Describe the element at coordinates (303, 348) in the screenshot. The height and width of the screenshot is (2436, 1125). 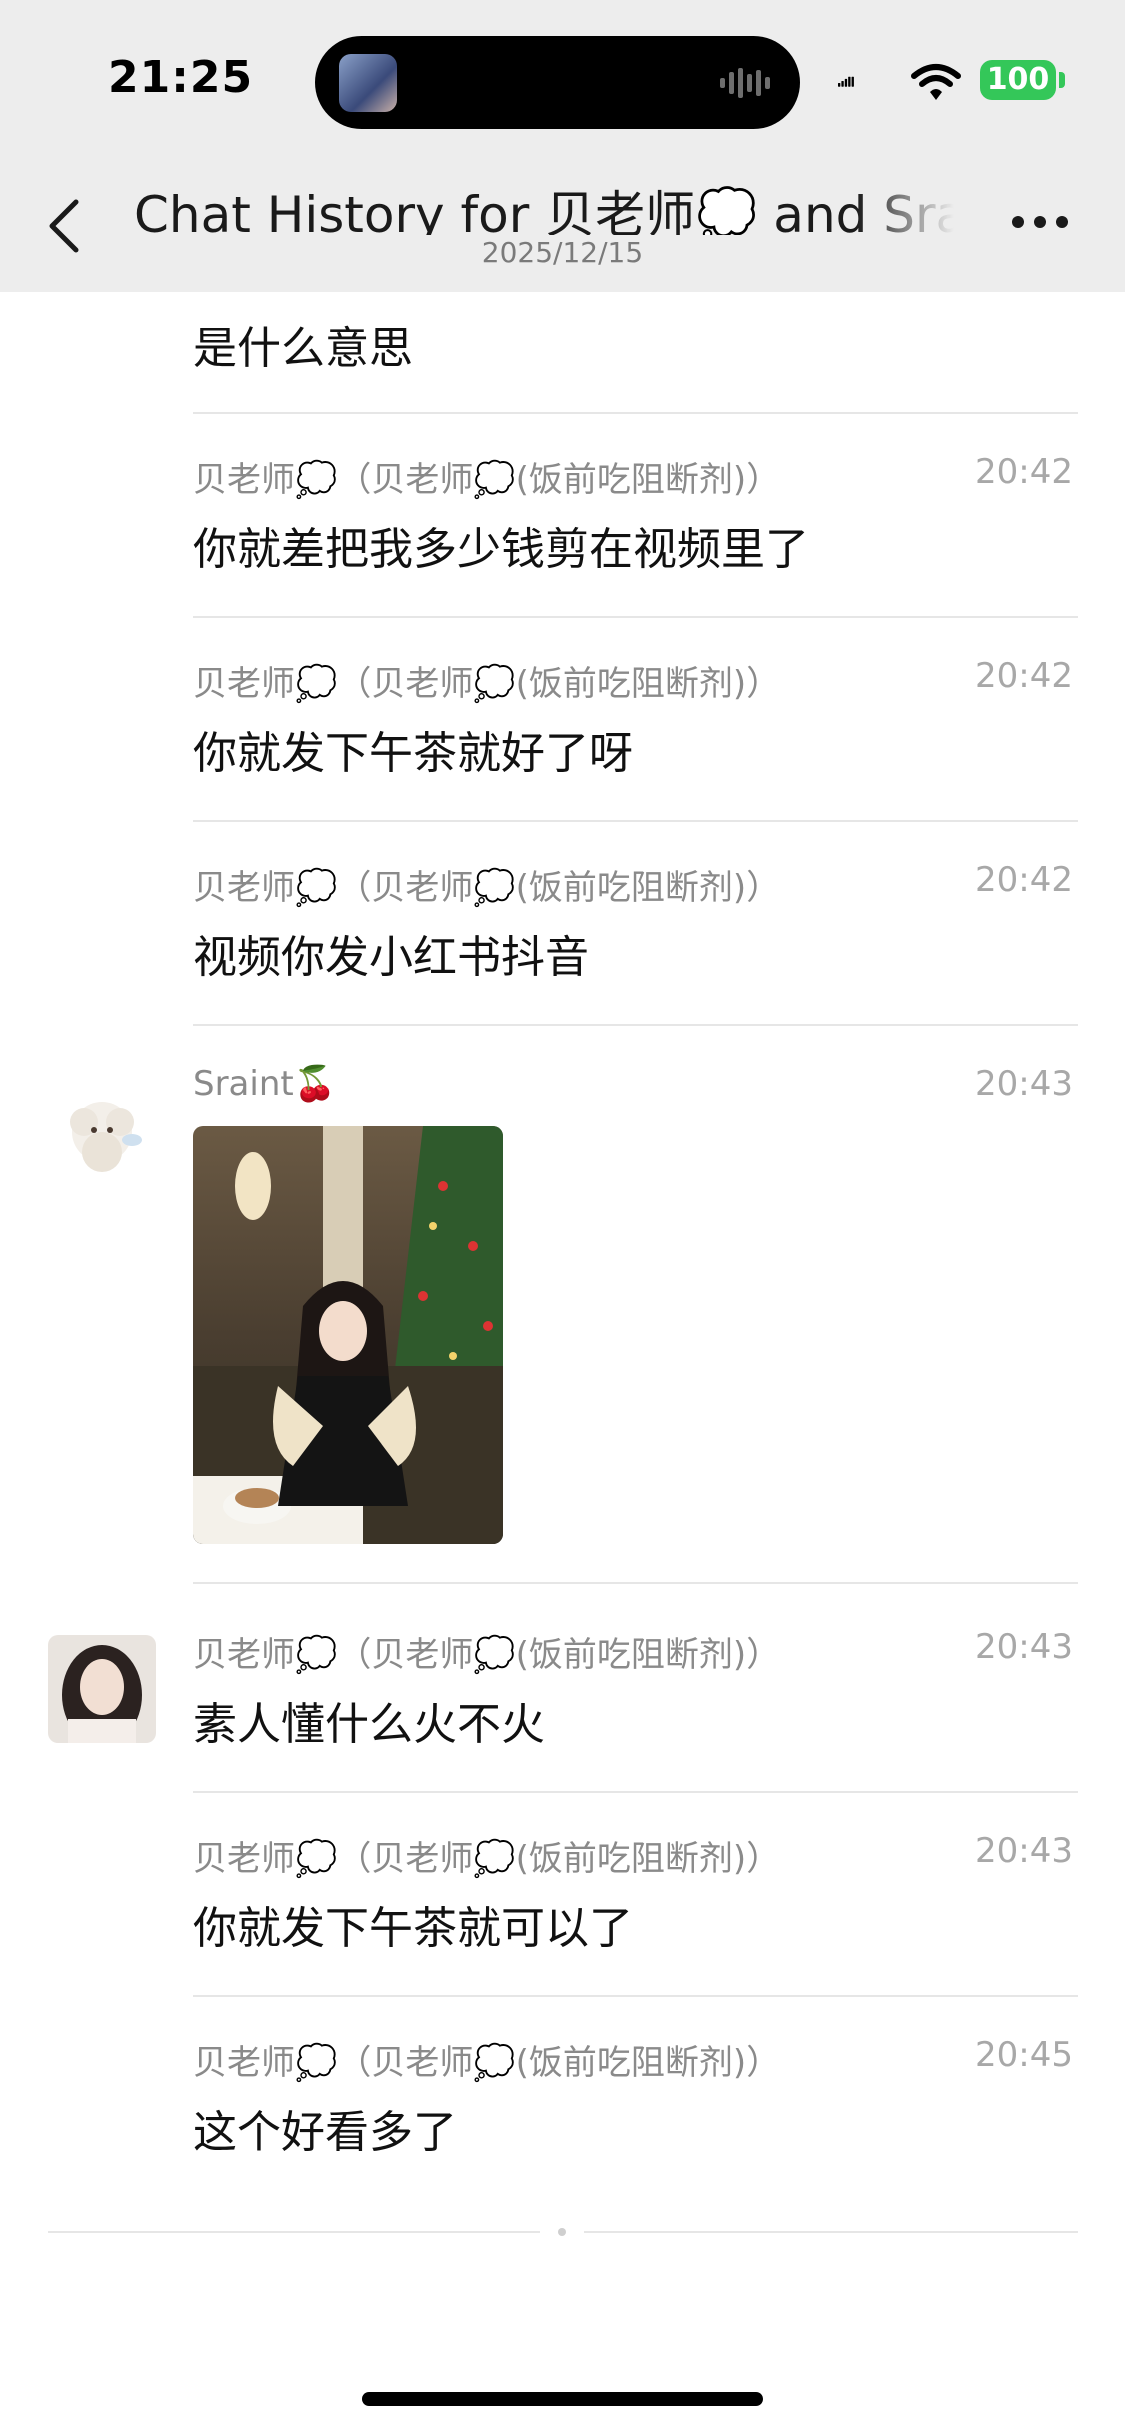
I see `message-text: 是什么意思` at that location.